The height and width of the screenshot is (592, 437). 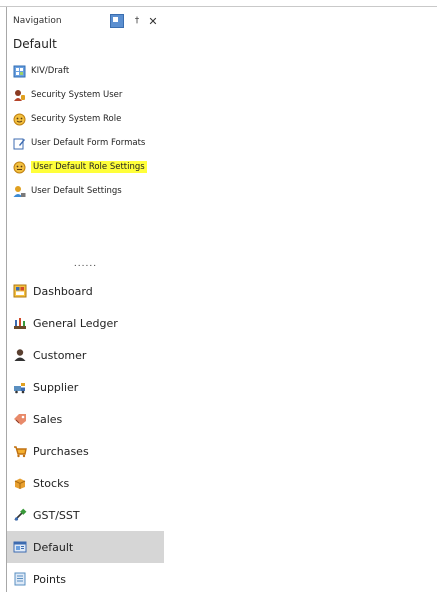 What do you see at coordinates (75, 323) in the screenshot?
I see `module-label: General Ledger` at bounding box center [75, 323].